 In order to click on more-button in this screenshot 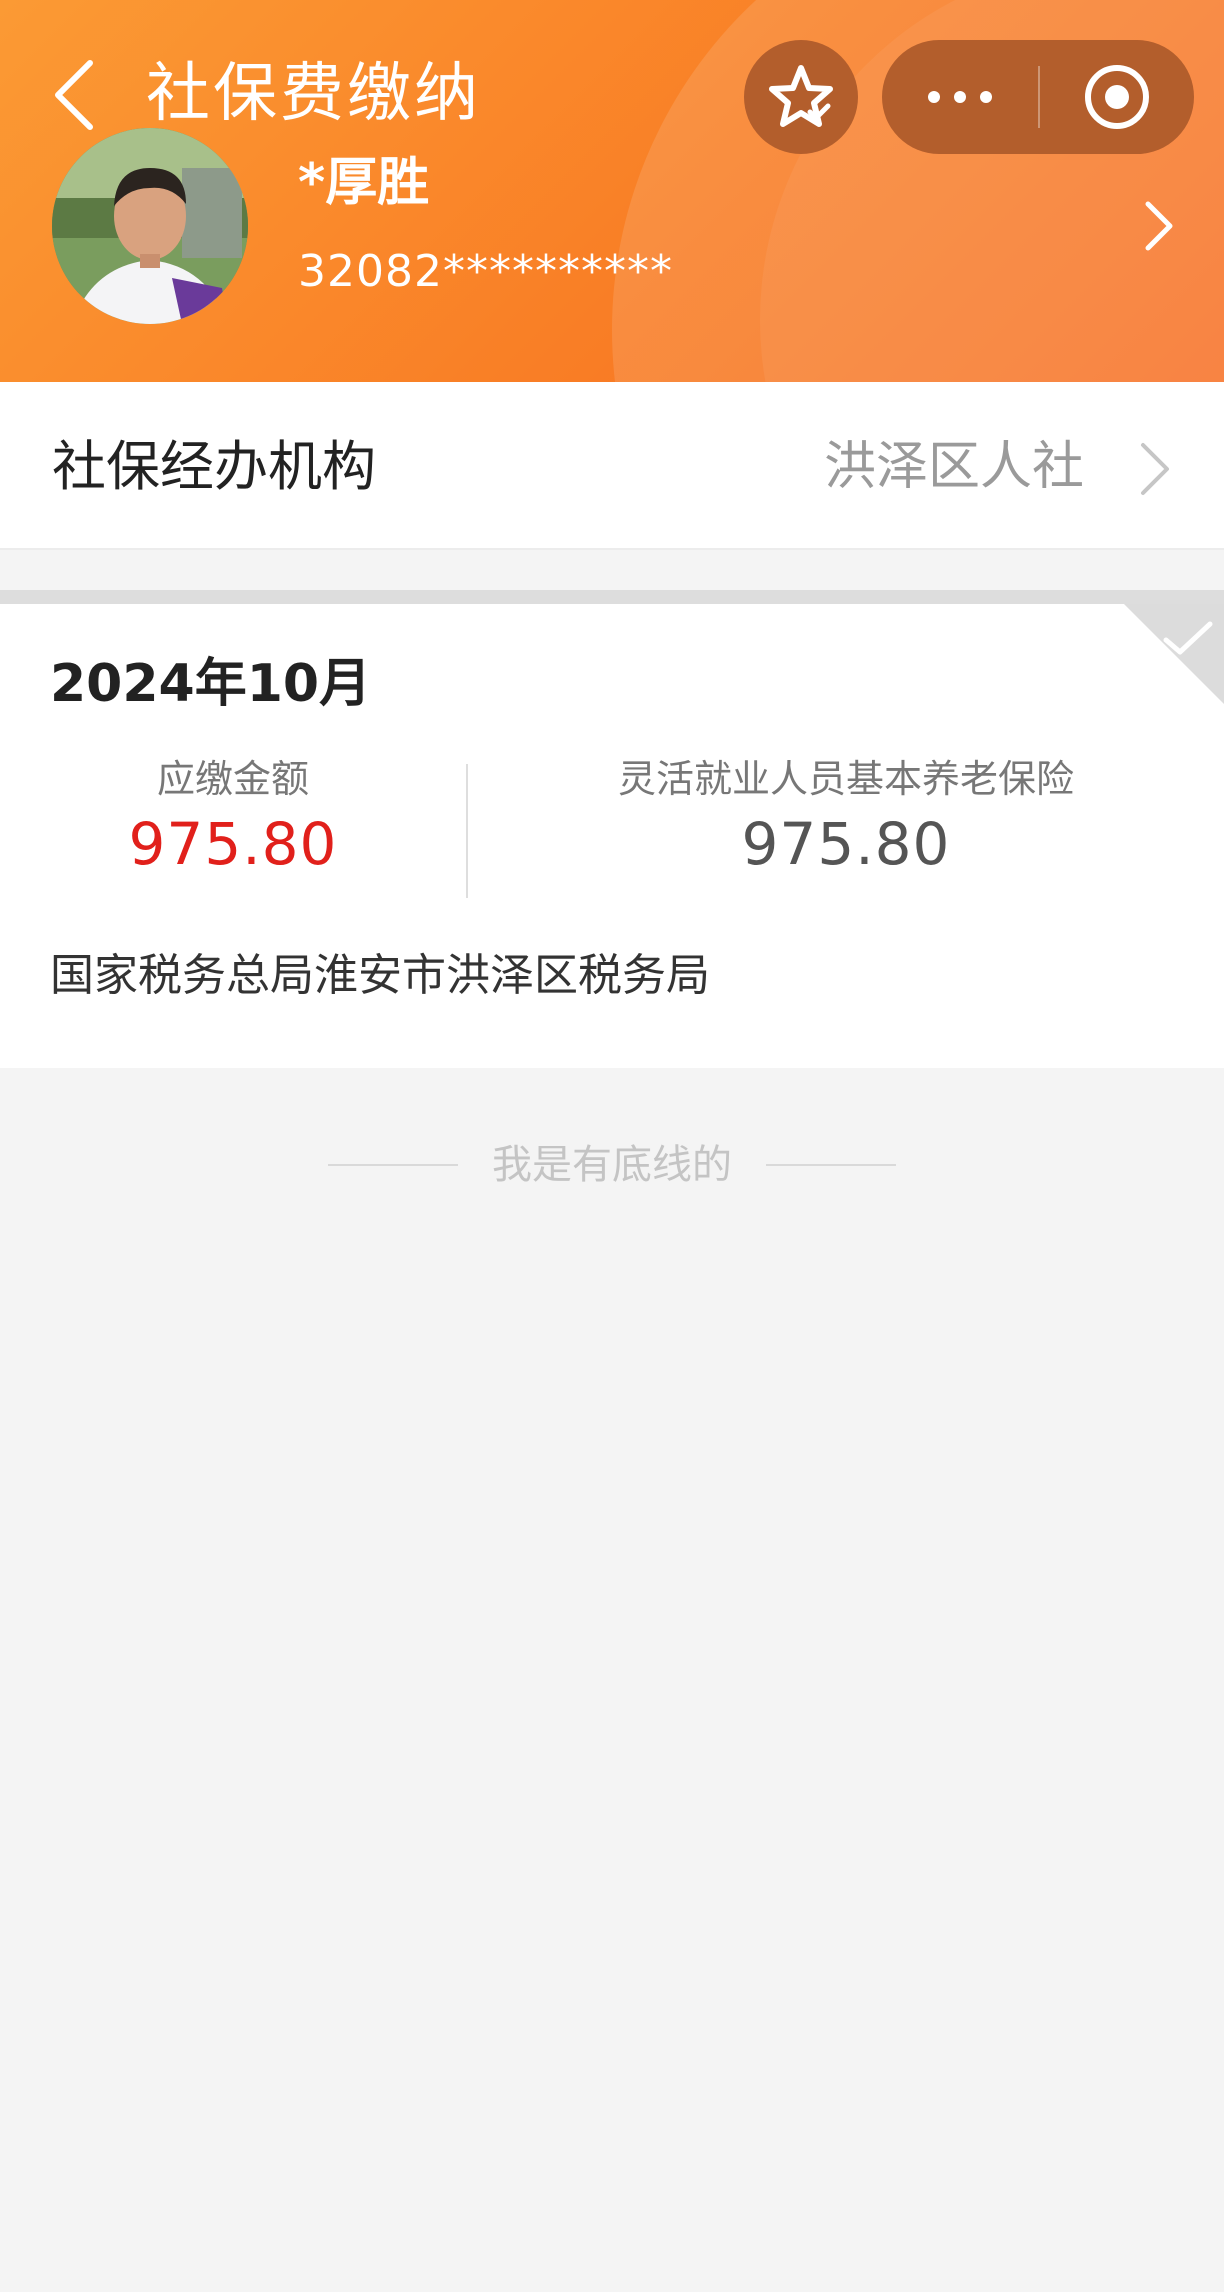, I will do `click(960, 97)`.